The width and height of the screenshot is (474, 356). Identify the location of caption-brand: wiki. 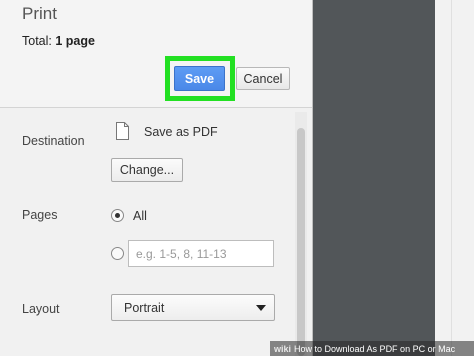
(283, 348).